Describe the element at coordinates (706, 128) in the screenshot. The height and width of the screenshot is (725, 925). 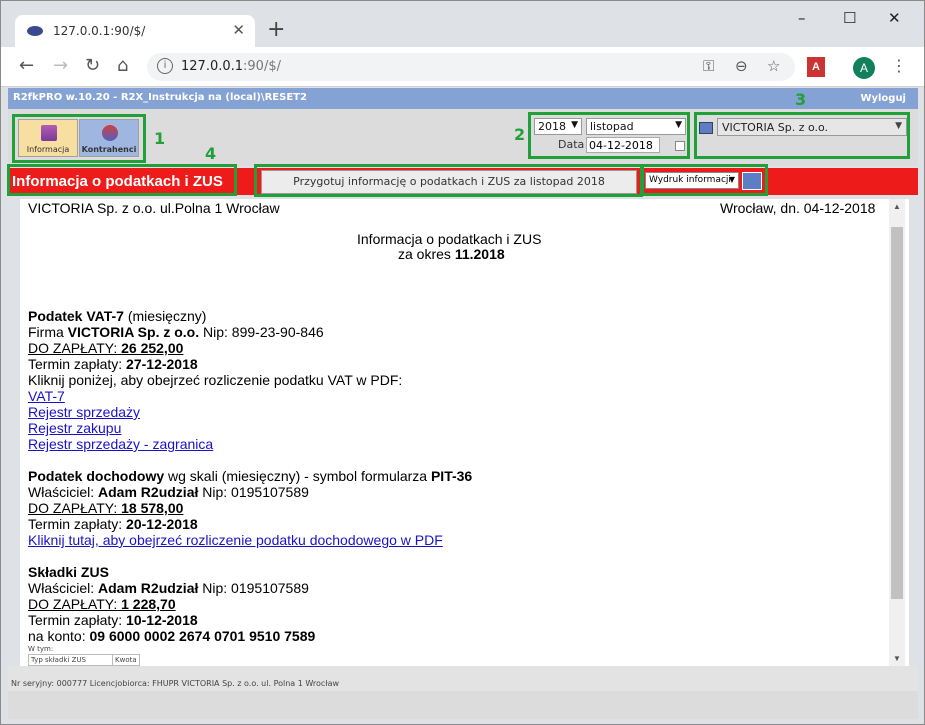
I see `building-icon` at that location.